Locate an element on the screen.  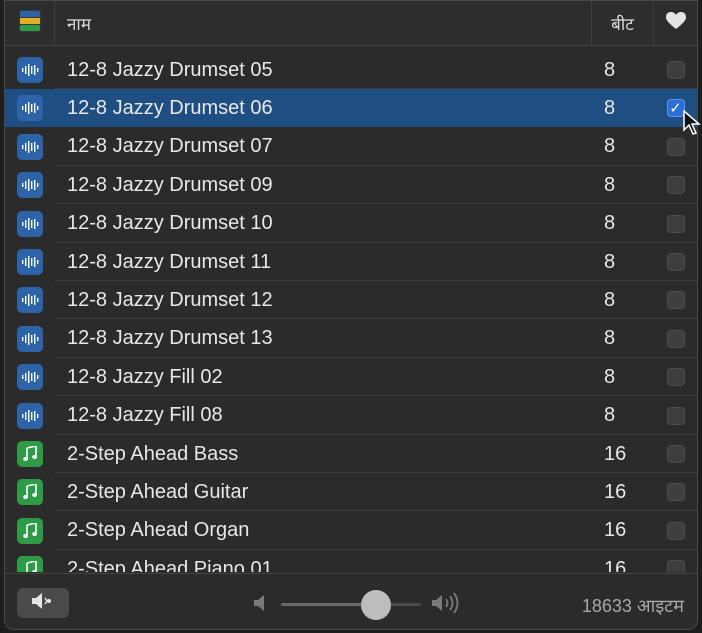
type-column-header is located at coordinates (30, 23).